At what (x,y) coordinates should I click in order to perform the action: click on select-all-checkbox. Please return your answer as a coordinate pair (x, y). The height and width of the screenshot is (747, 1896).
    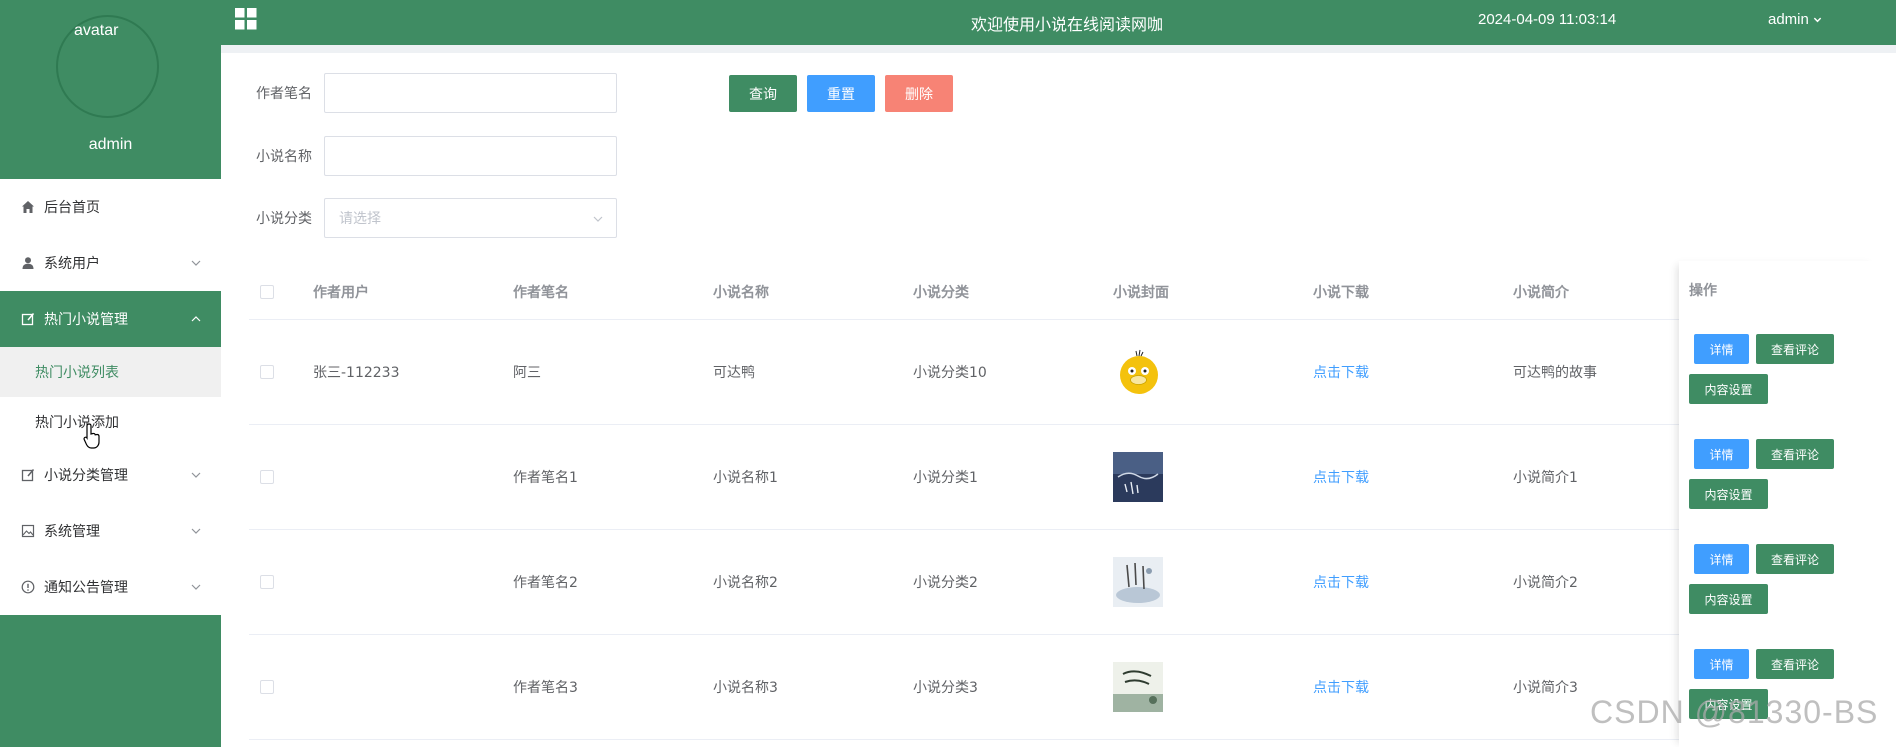
    Looking at the image, I should click on (267, 291).